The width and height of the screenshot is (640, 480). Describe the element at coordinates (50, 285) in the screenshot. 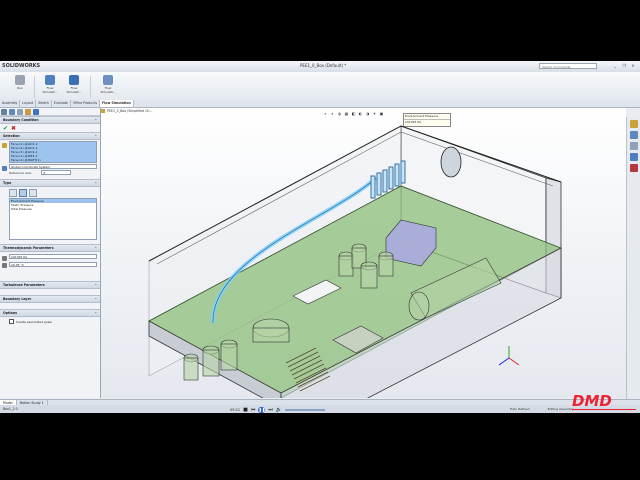

I see `turbulence-section-header: Turbulence Parameters` at that location.